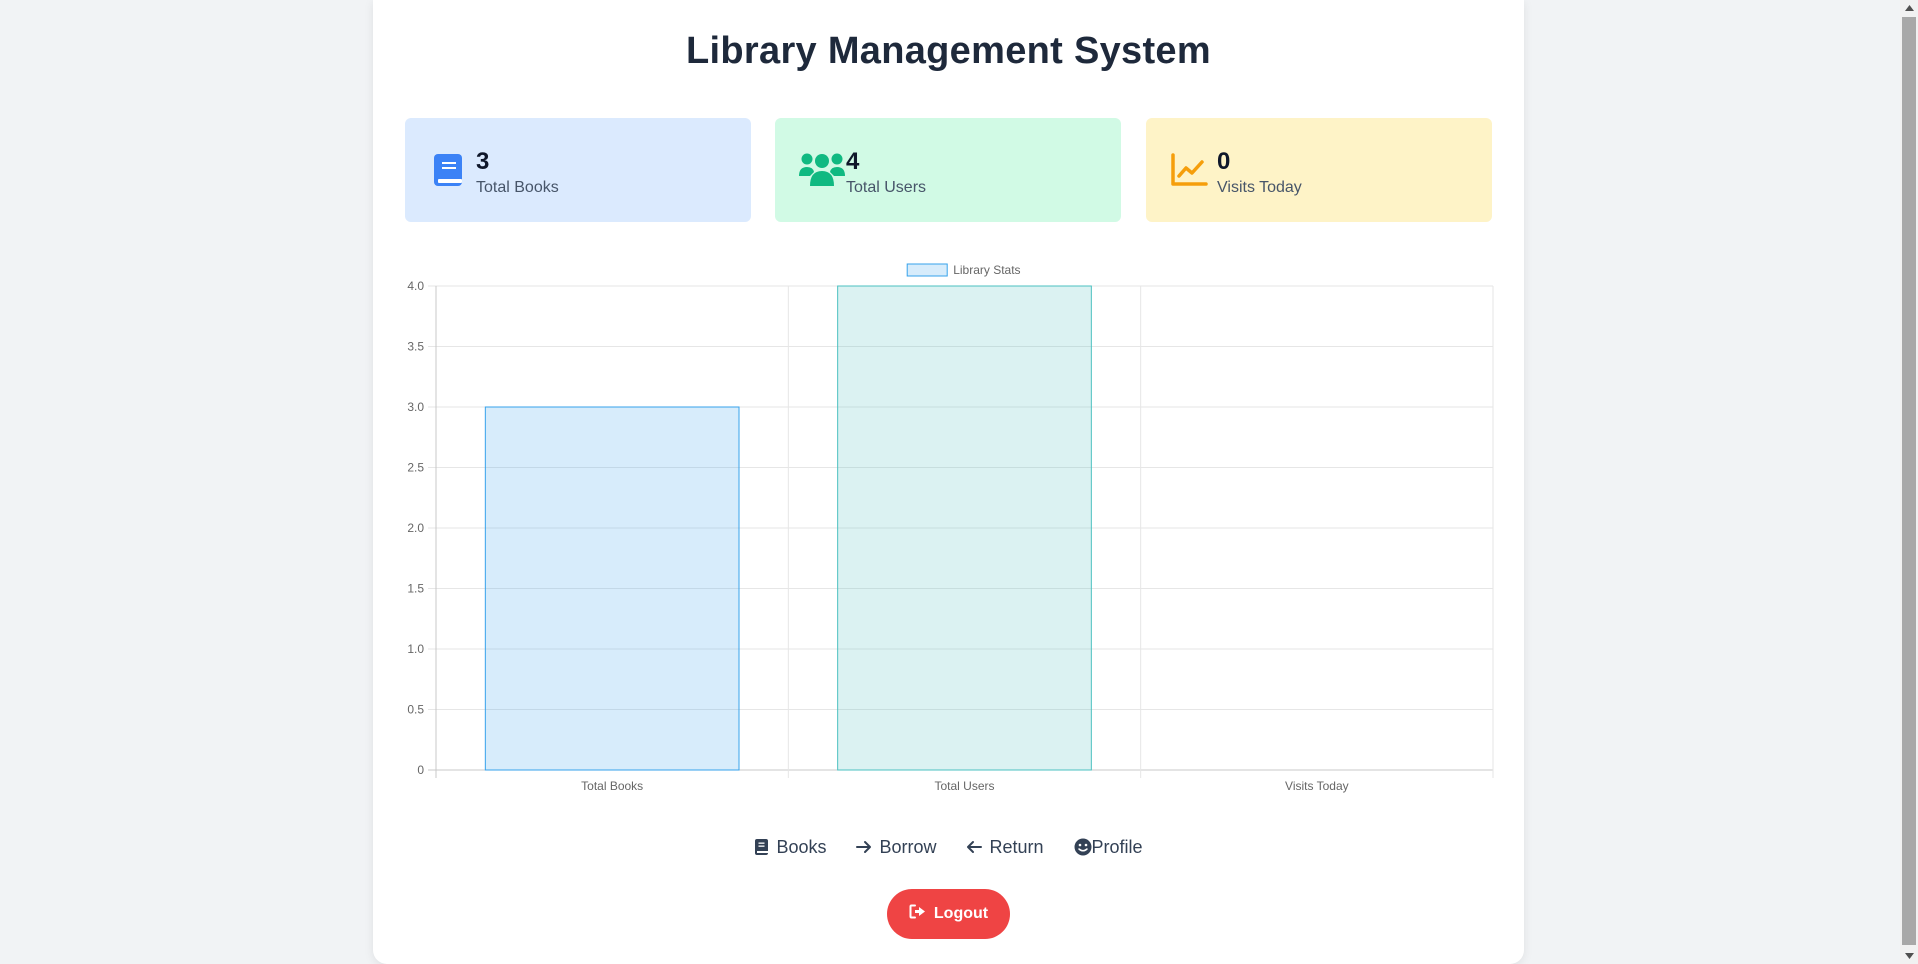 Image resolution: width=1918 pixels, height=964 pixels. Describe the element at coordinates (1319, 170) in the screenshot. I see `stat-card-visits-today: 0 Visits Today` at that location.